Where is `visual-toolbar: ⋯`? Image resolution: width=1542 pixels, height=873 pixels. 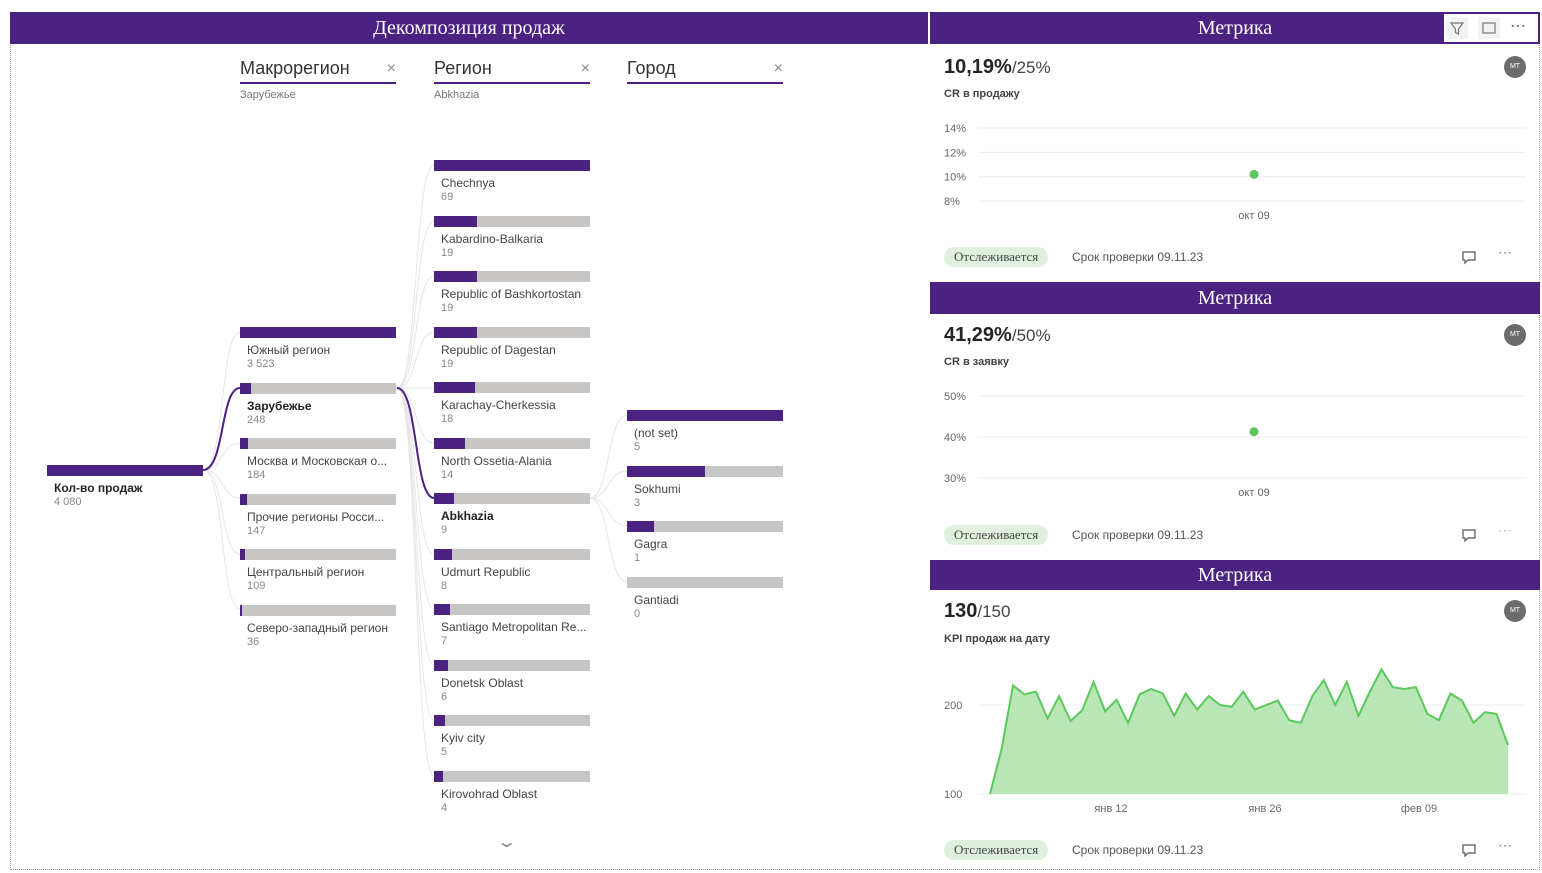
visual-toolbar: ⋯ is located at coordinates (1491, 28).